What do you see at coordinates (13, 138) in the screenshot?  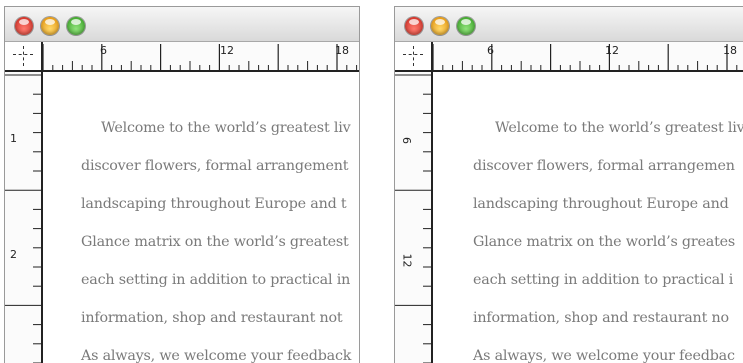 I see `vruler-label: 1` at bounding box center [13, 138].